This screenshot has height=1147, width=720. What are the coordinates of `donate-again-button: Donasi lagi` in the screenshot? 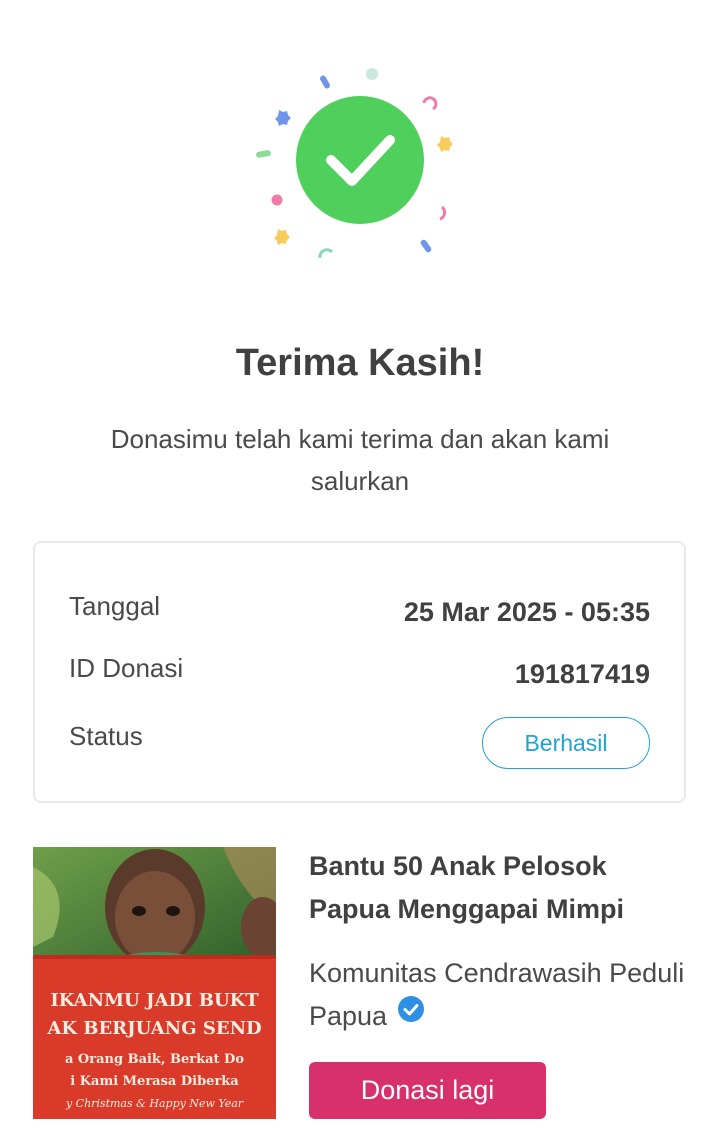 It's located at (427, 1090).